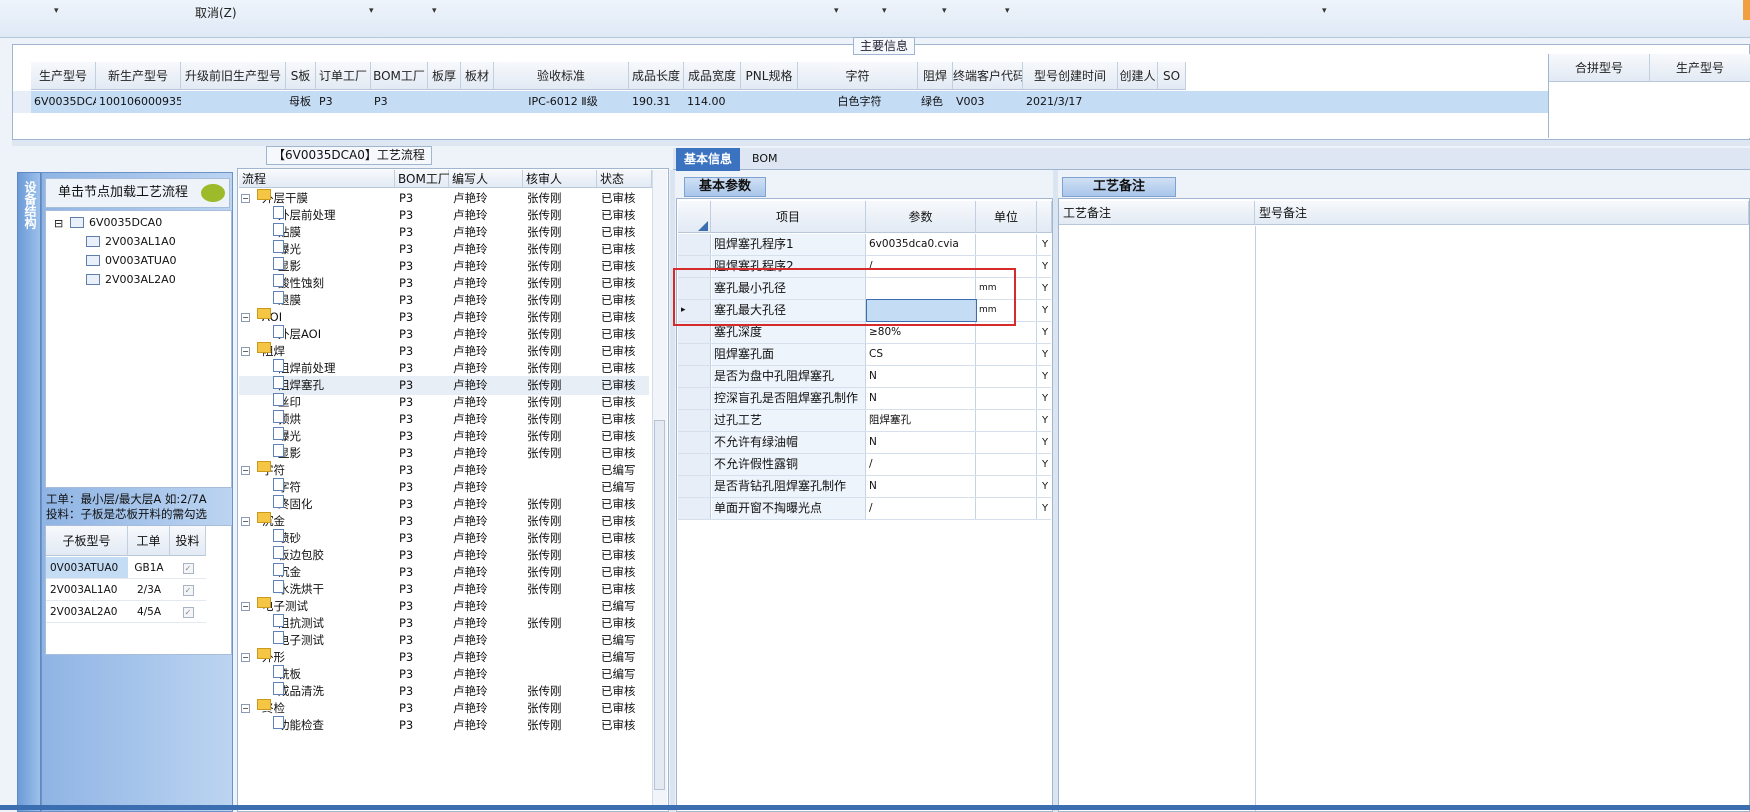  What do you see at coordinates (864, 509) in the screenshot?
I see `param-row: 单面开窗不掏曝光点 / Y` at bounding box center [864, 509].